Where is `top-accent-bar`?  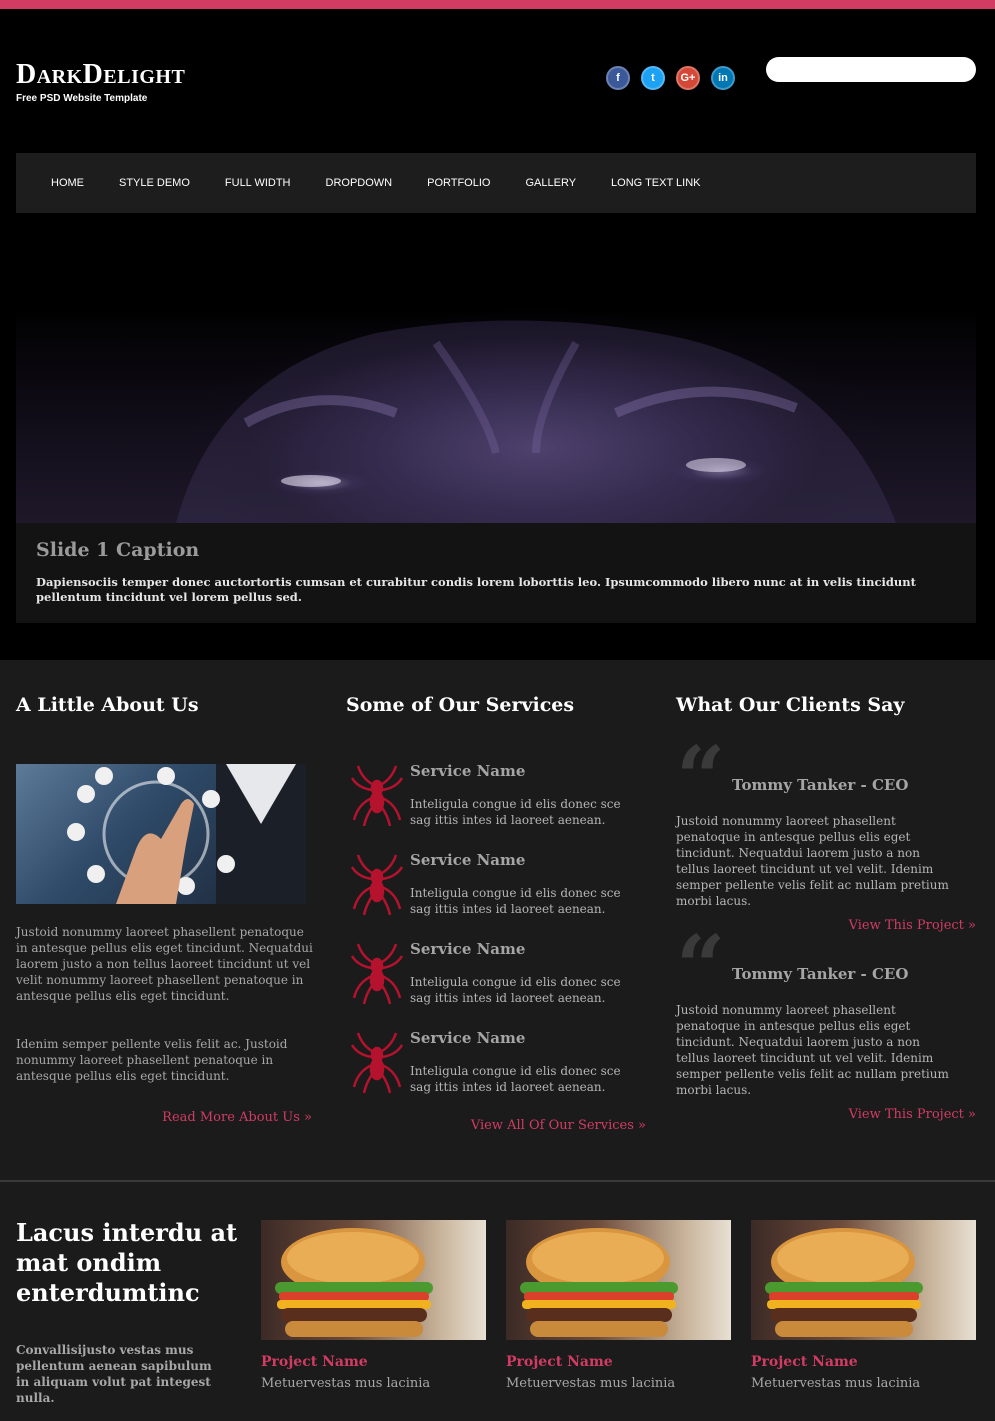 top-accent-bar is located at coordinates (497, 4).